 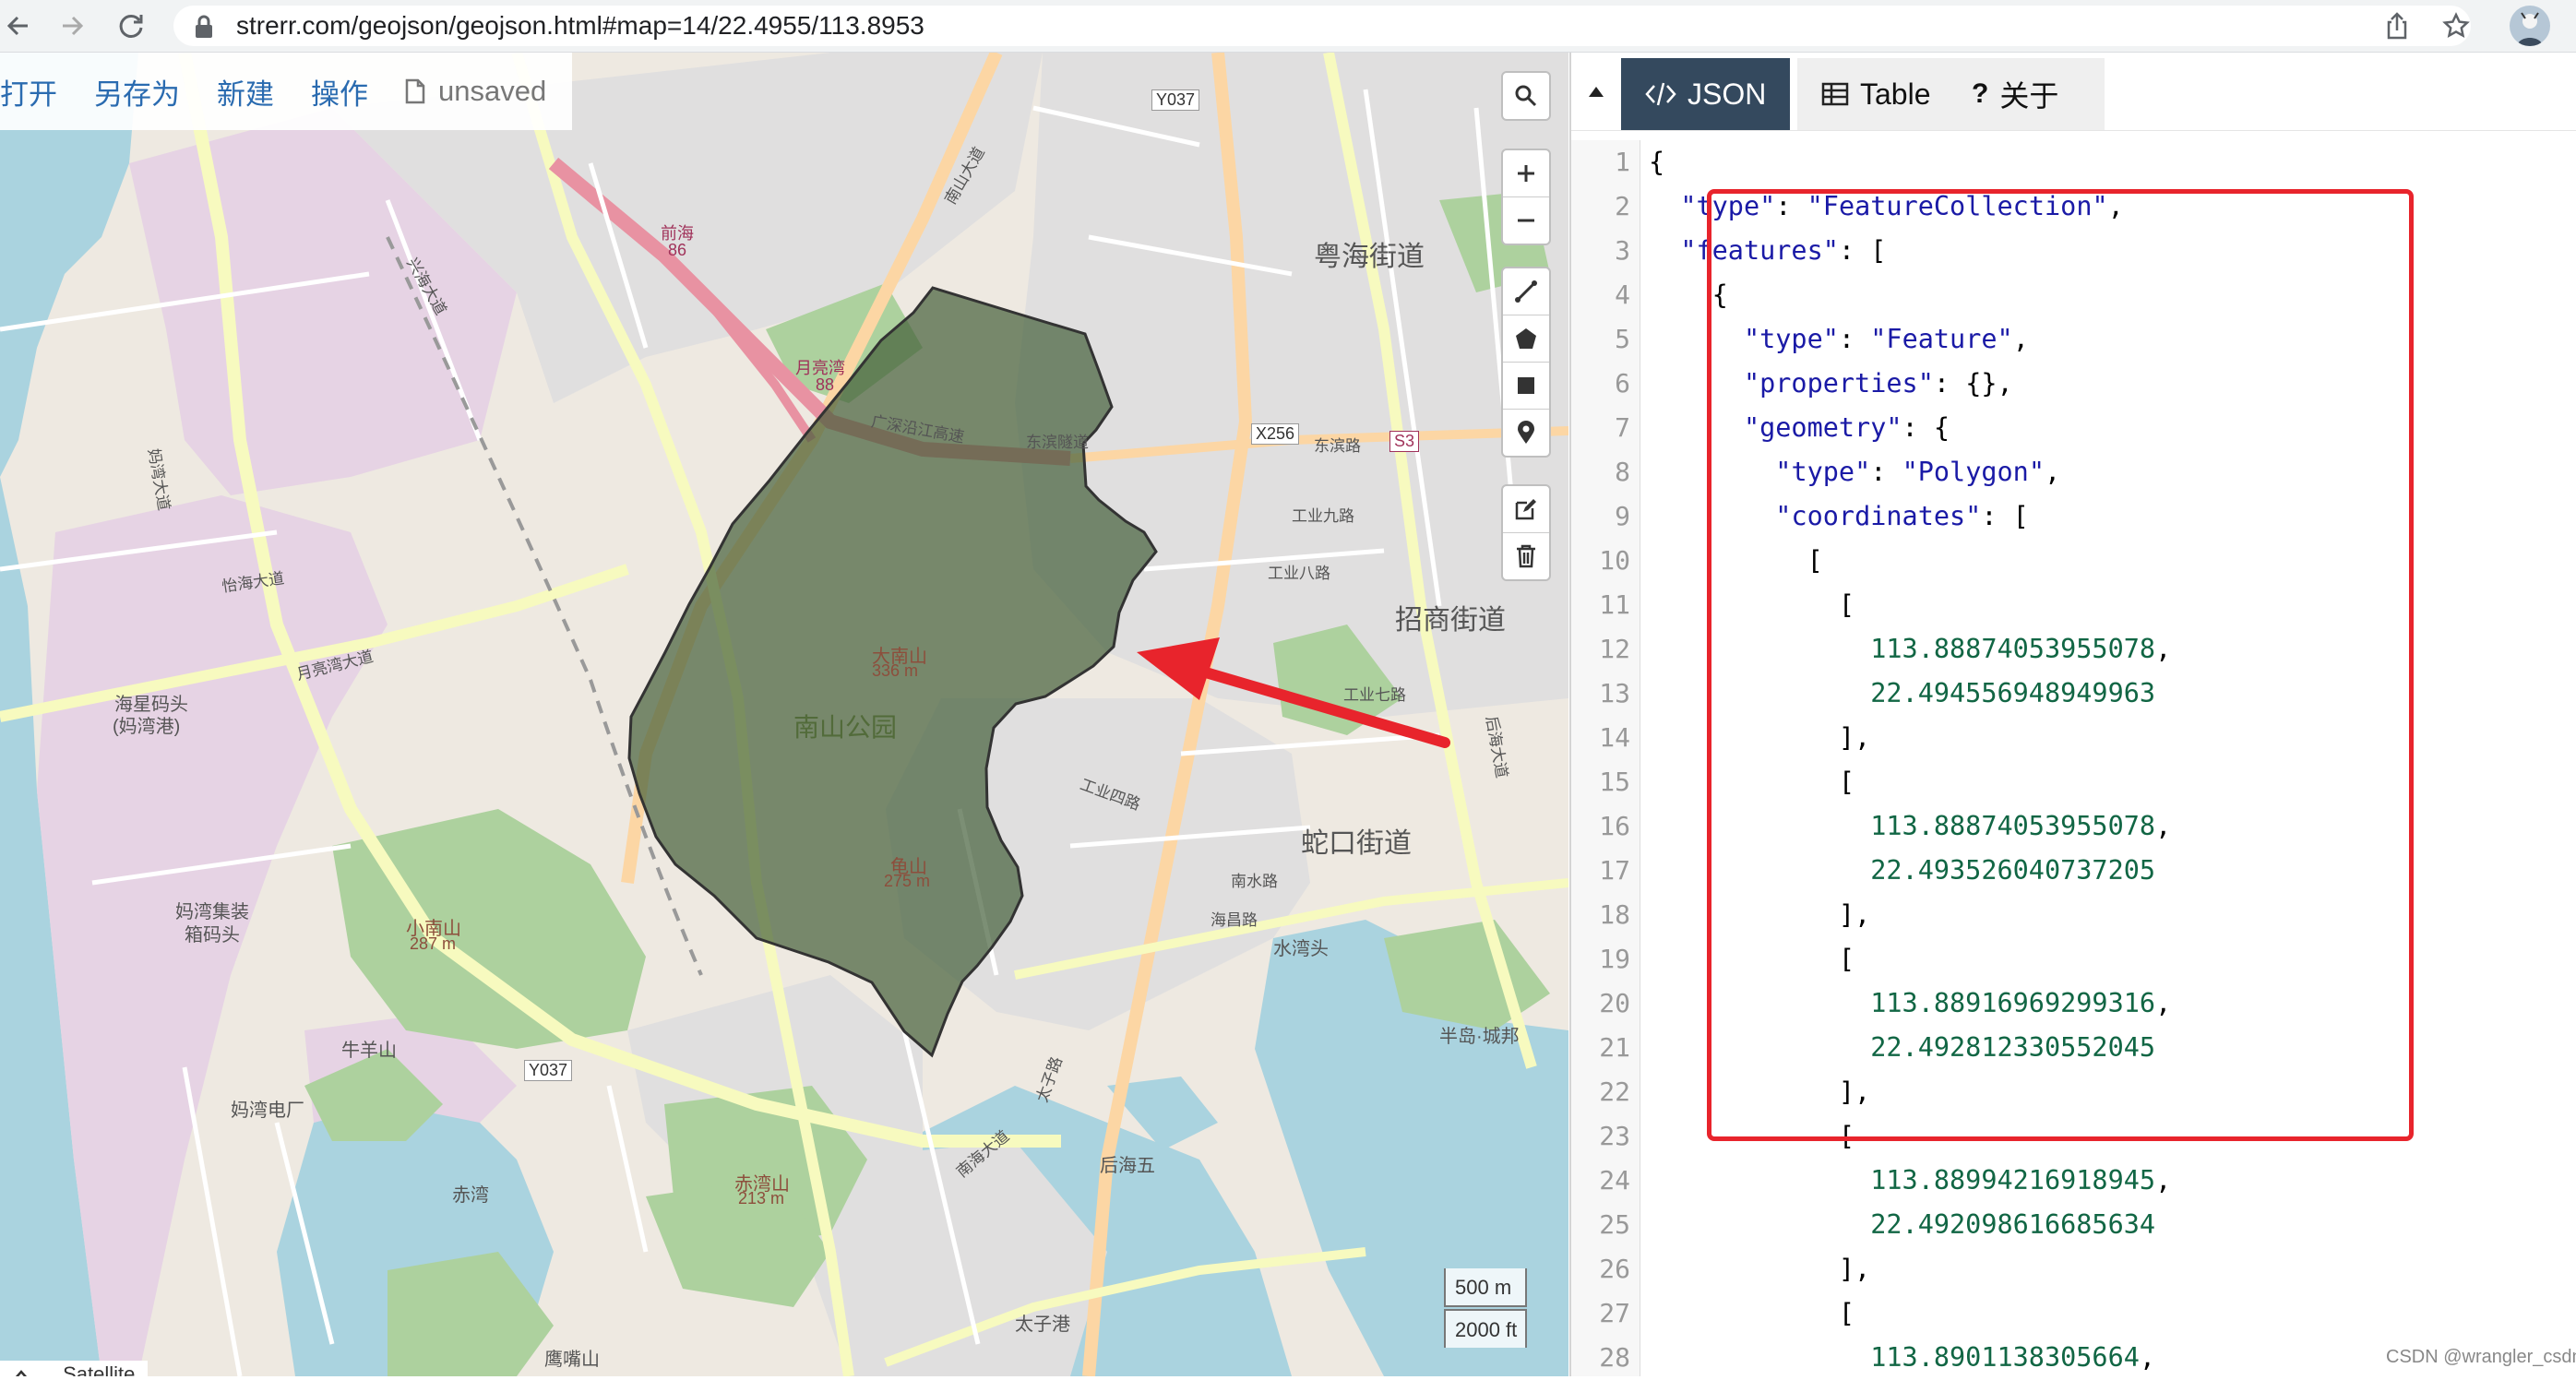 I want to click on edit-toolbar, so click(x=1526, y=533).